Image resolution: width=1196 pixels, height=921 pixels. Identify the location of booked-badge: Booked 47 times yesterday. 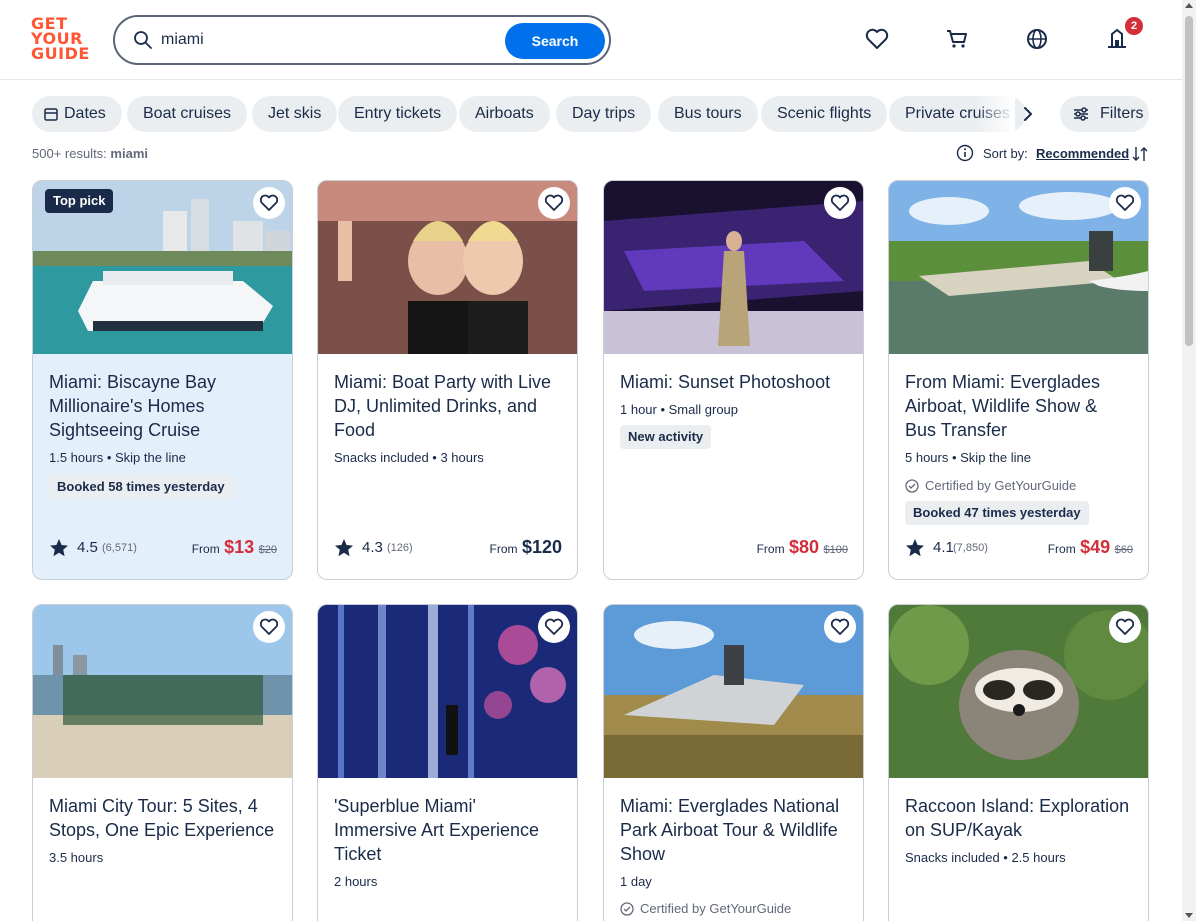
(997, 513).